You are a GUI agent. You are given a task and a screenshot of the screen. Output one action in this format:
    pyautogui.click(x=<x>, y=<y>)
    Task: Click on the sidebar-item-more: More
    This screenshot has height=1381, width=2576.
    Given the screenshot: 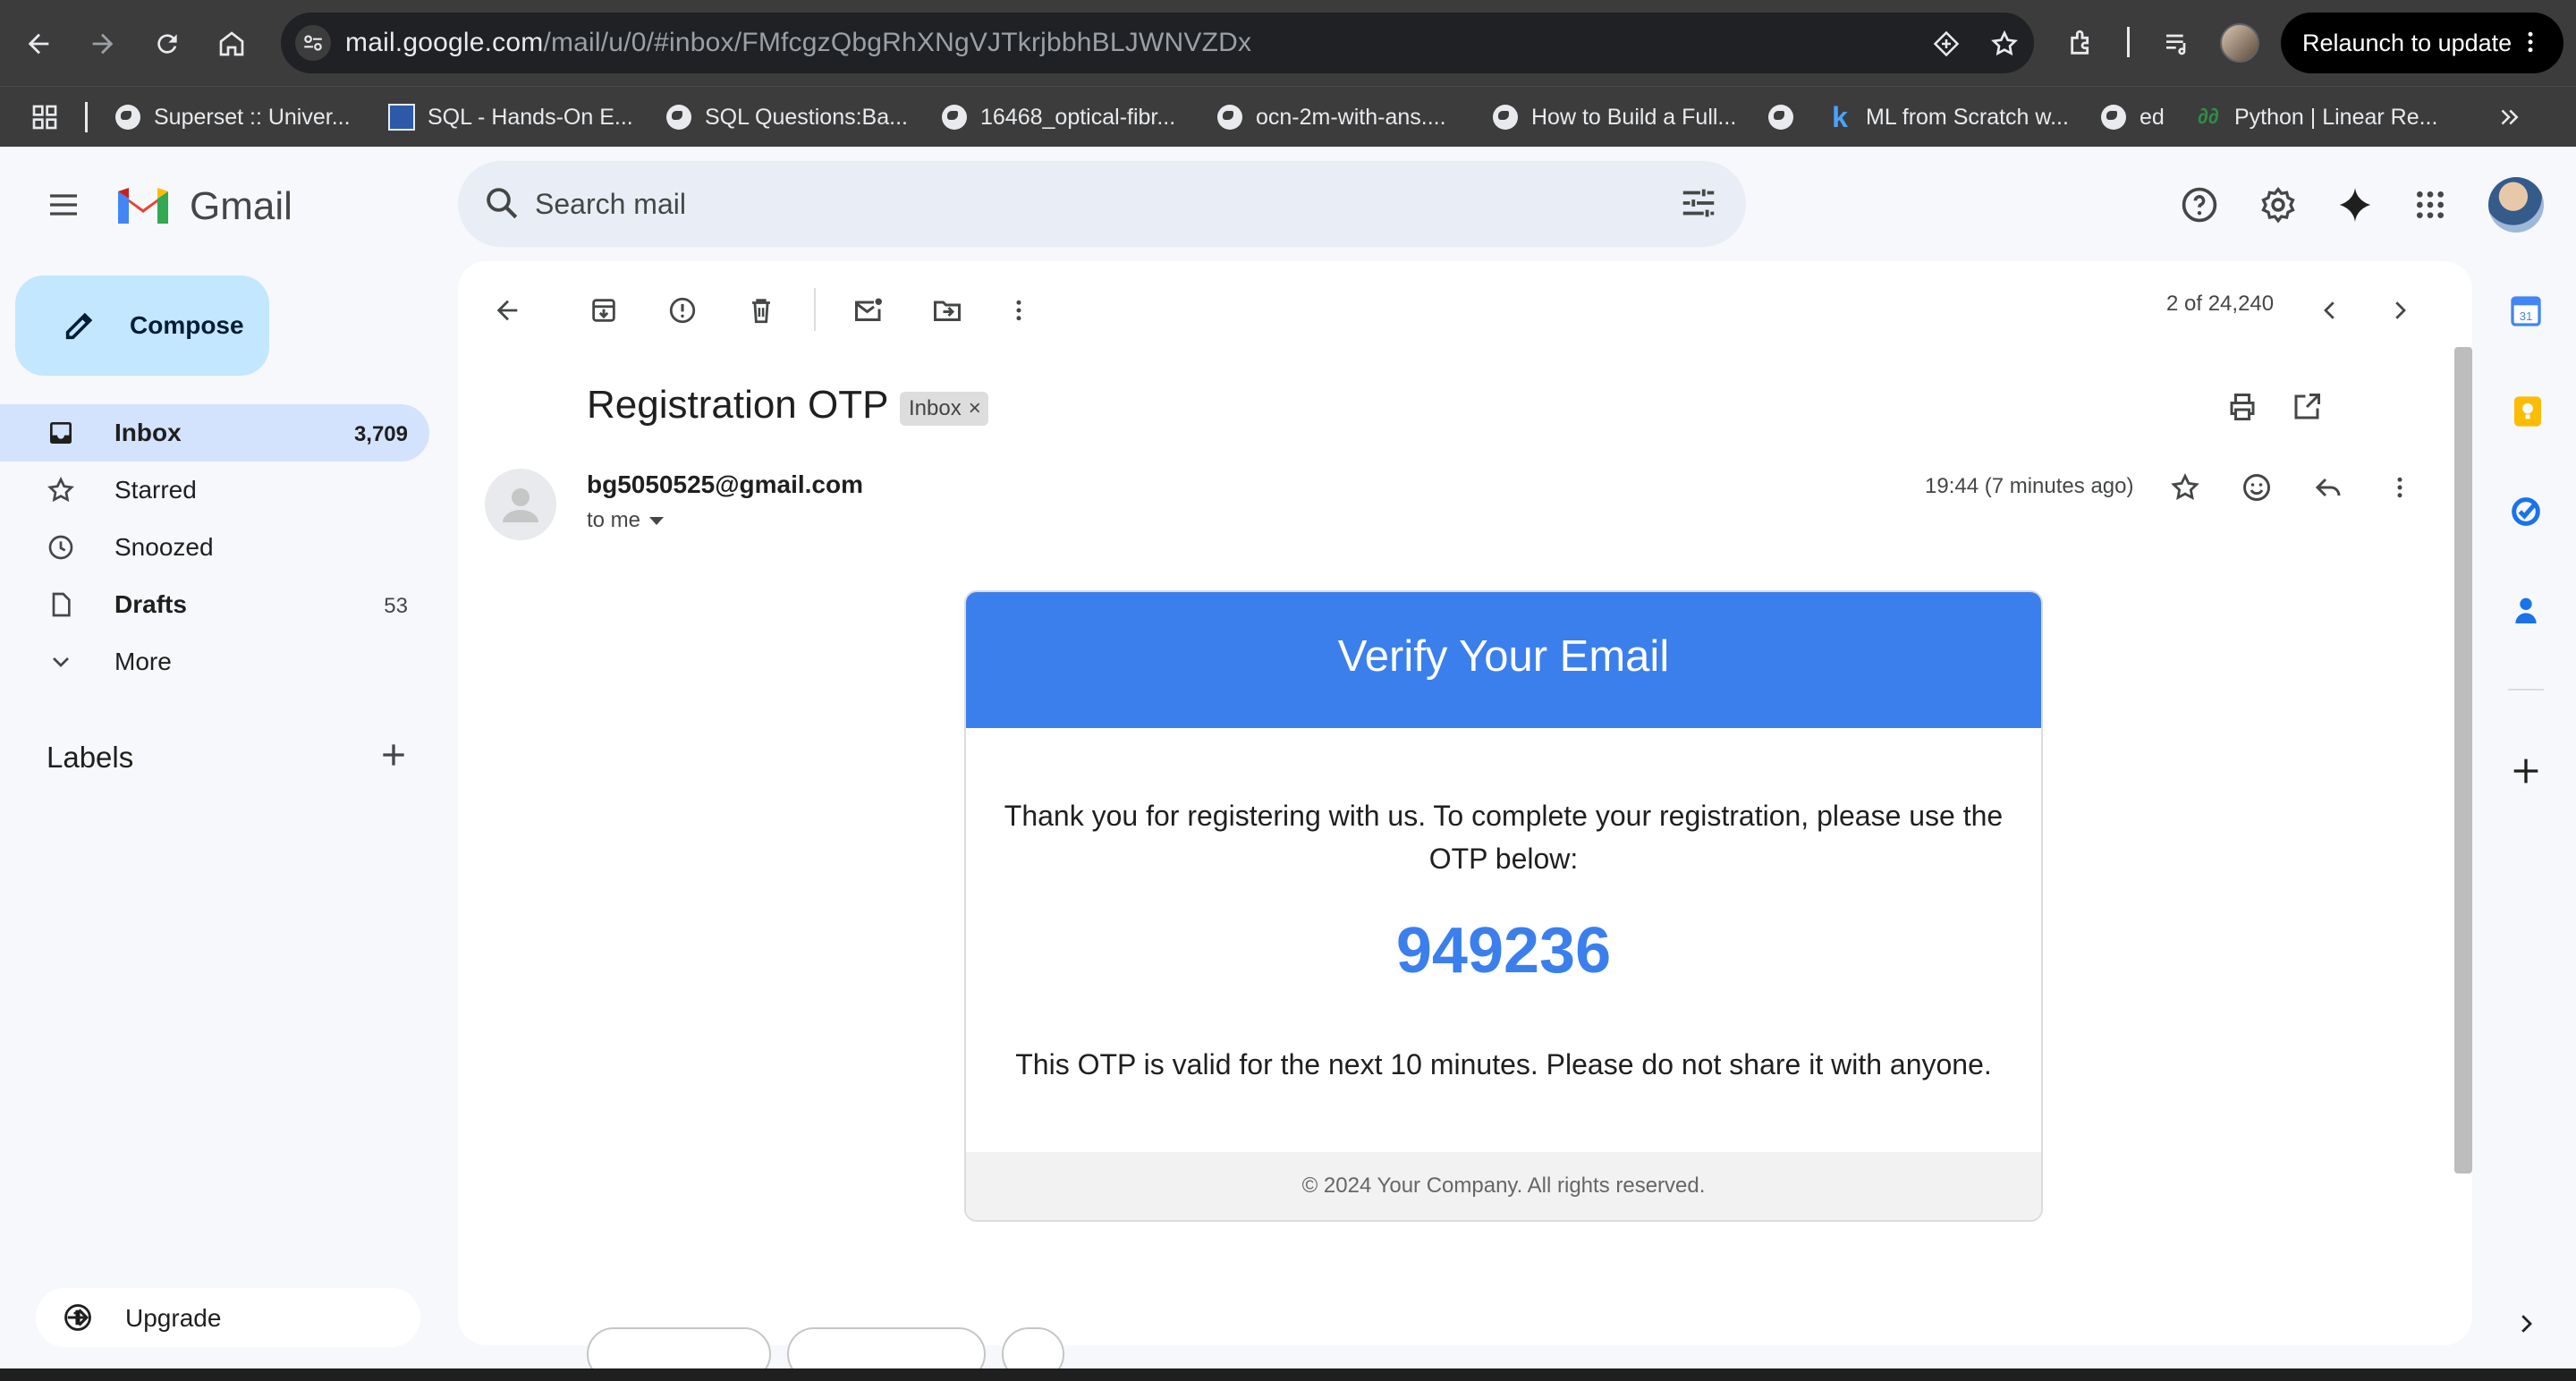 What is the action you would take?
    pyautogui.click(x=214, y=661)
    